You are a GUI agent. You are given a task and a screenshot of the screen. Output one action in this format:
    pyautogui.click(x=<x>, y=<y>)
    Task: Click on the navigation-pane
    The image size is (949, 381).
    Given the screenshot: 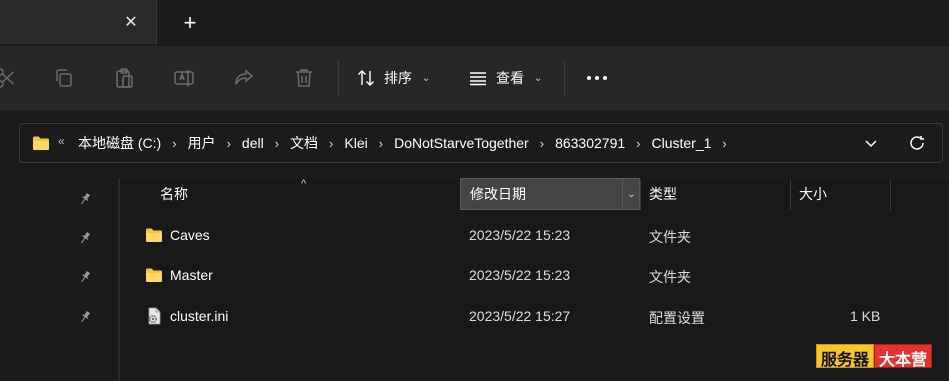 What is the action you would take?
    pyautogui.click(x=59, y=279)
    